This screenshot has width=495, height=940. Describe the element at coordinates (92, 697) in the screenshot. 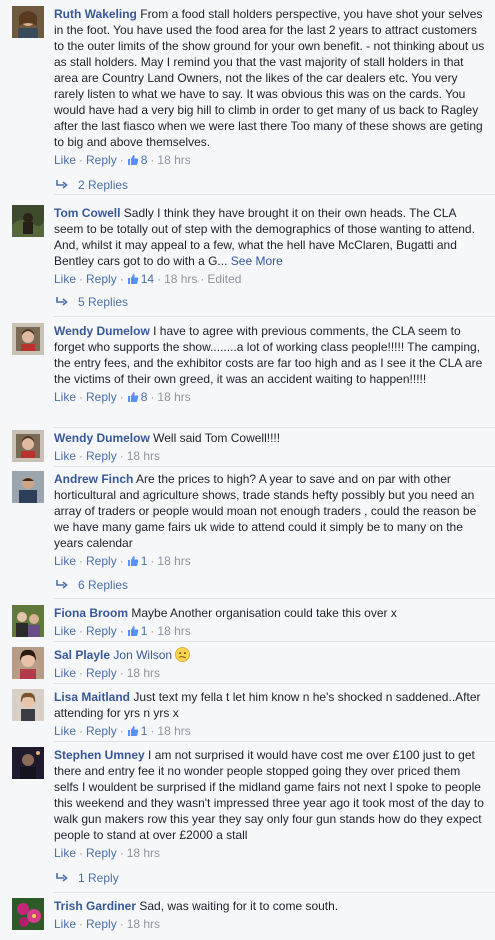

I see `author-name: Lisa Maitland` at that location.